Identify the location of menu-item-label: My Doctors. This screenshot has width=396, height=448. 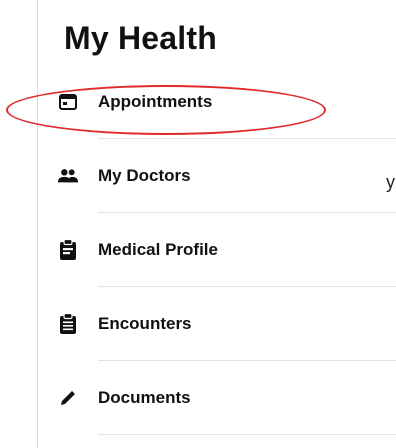
(144, 175).